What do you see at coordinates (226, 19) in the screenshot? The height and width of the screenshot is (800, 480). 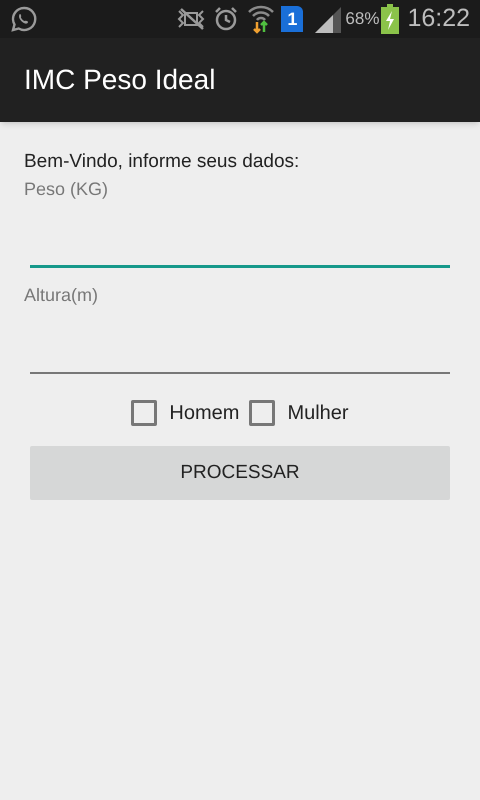 I see `alarm-icon` at bounding box center [226, 19].